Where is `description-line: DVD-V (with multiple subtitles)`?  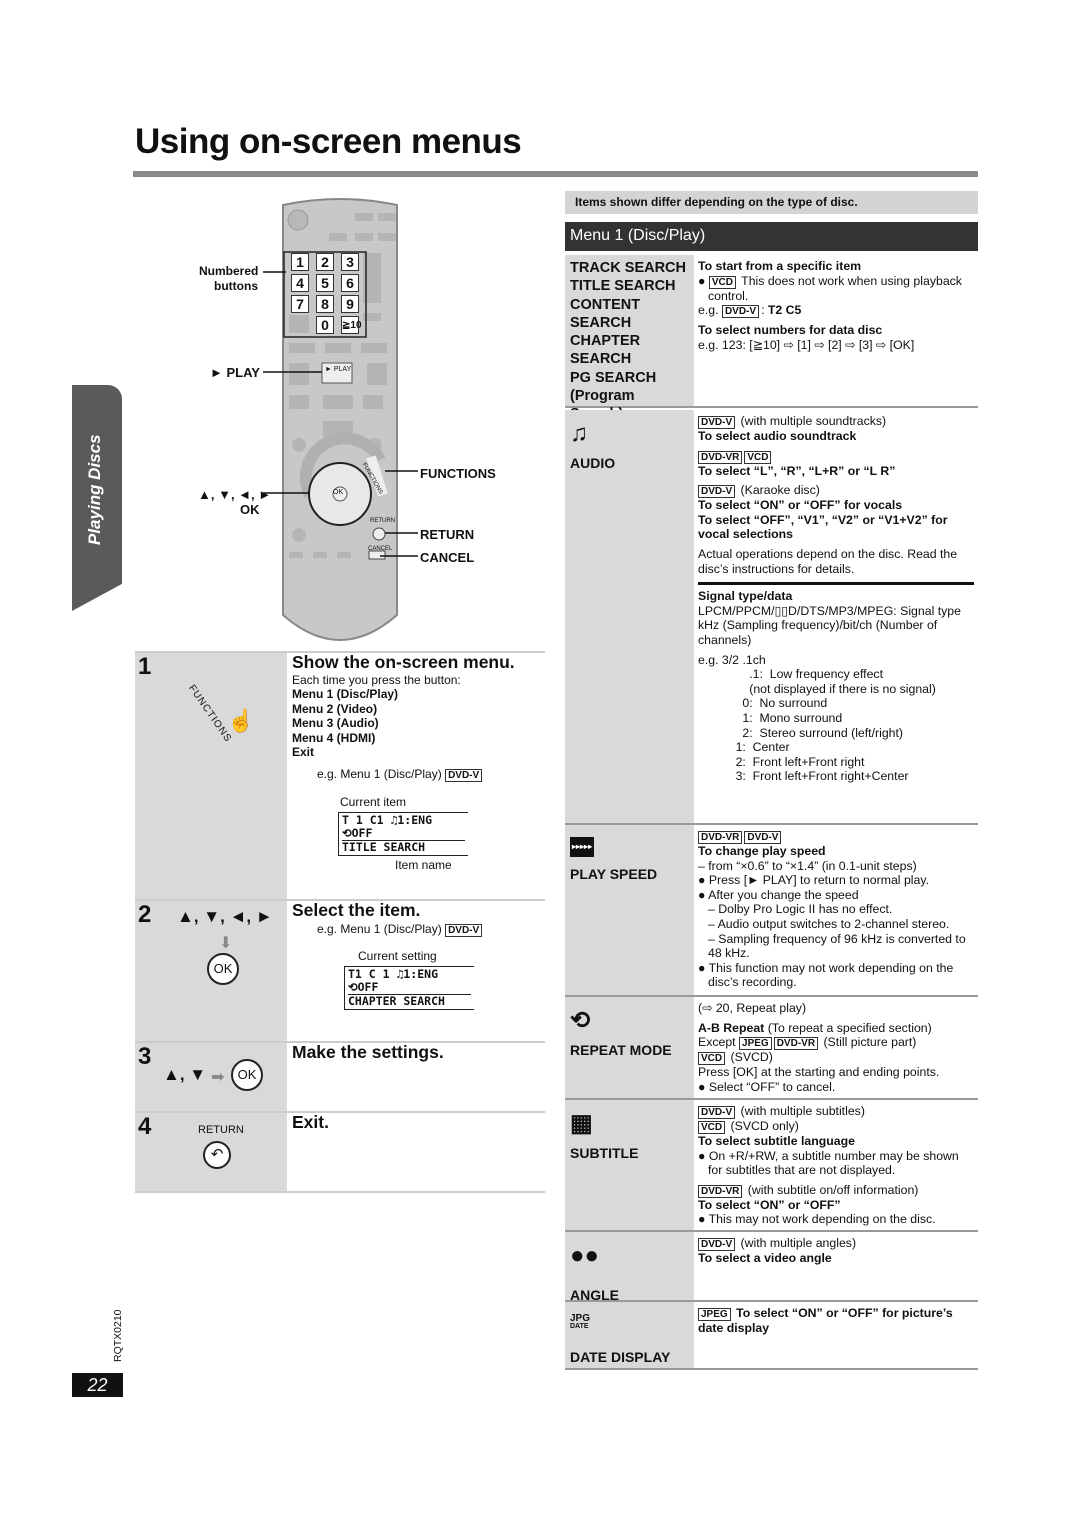
description-line: DVD-V (with multiple subtitles) is located at coordinates (836, 1111).